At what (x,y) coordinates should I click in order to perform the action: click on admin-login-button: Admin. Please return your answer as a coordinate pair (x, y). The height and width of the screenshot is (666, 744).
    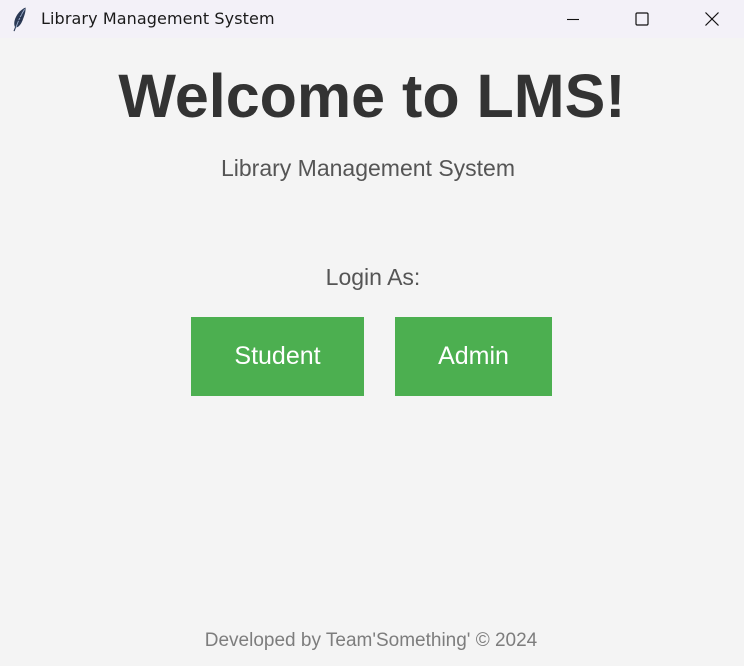
    Looking at the image, I should click on (473, 356).